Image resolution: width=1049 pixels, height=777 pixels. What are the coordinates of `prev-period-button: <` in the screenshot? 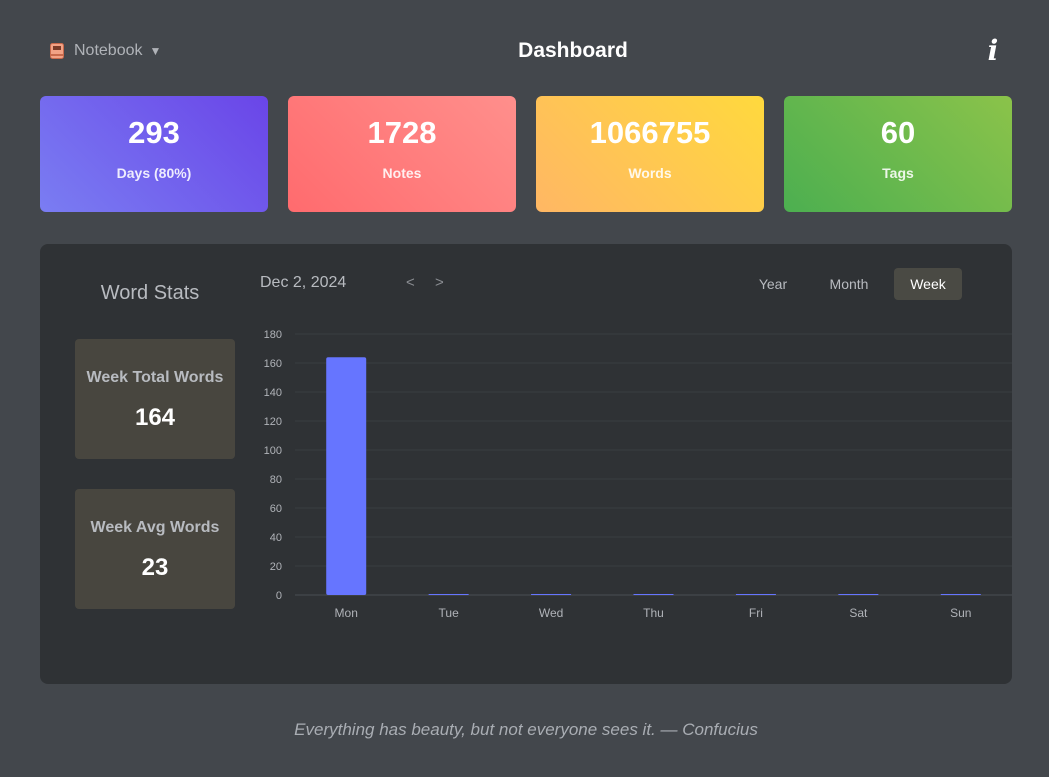 It's located at (410, 282).